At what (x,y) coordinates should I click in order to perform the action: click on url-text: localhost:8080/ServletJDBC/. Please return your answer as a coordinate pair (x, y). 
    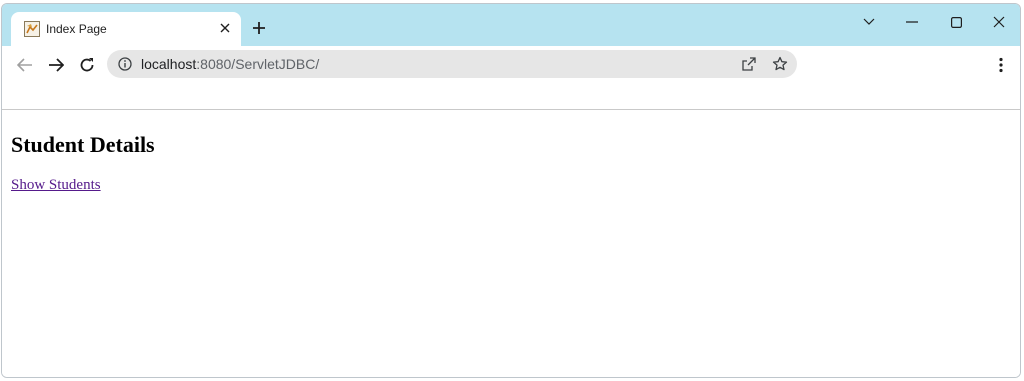
    Looking at the image, I should click on (230, 64).